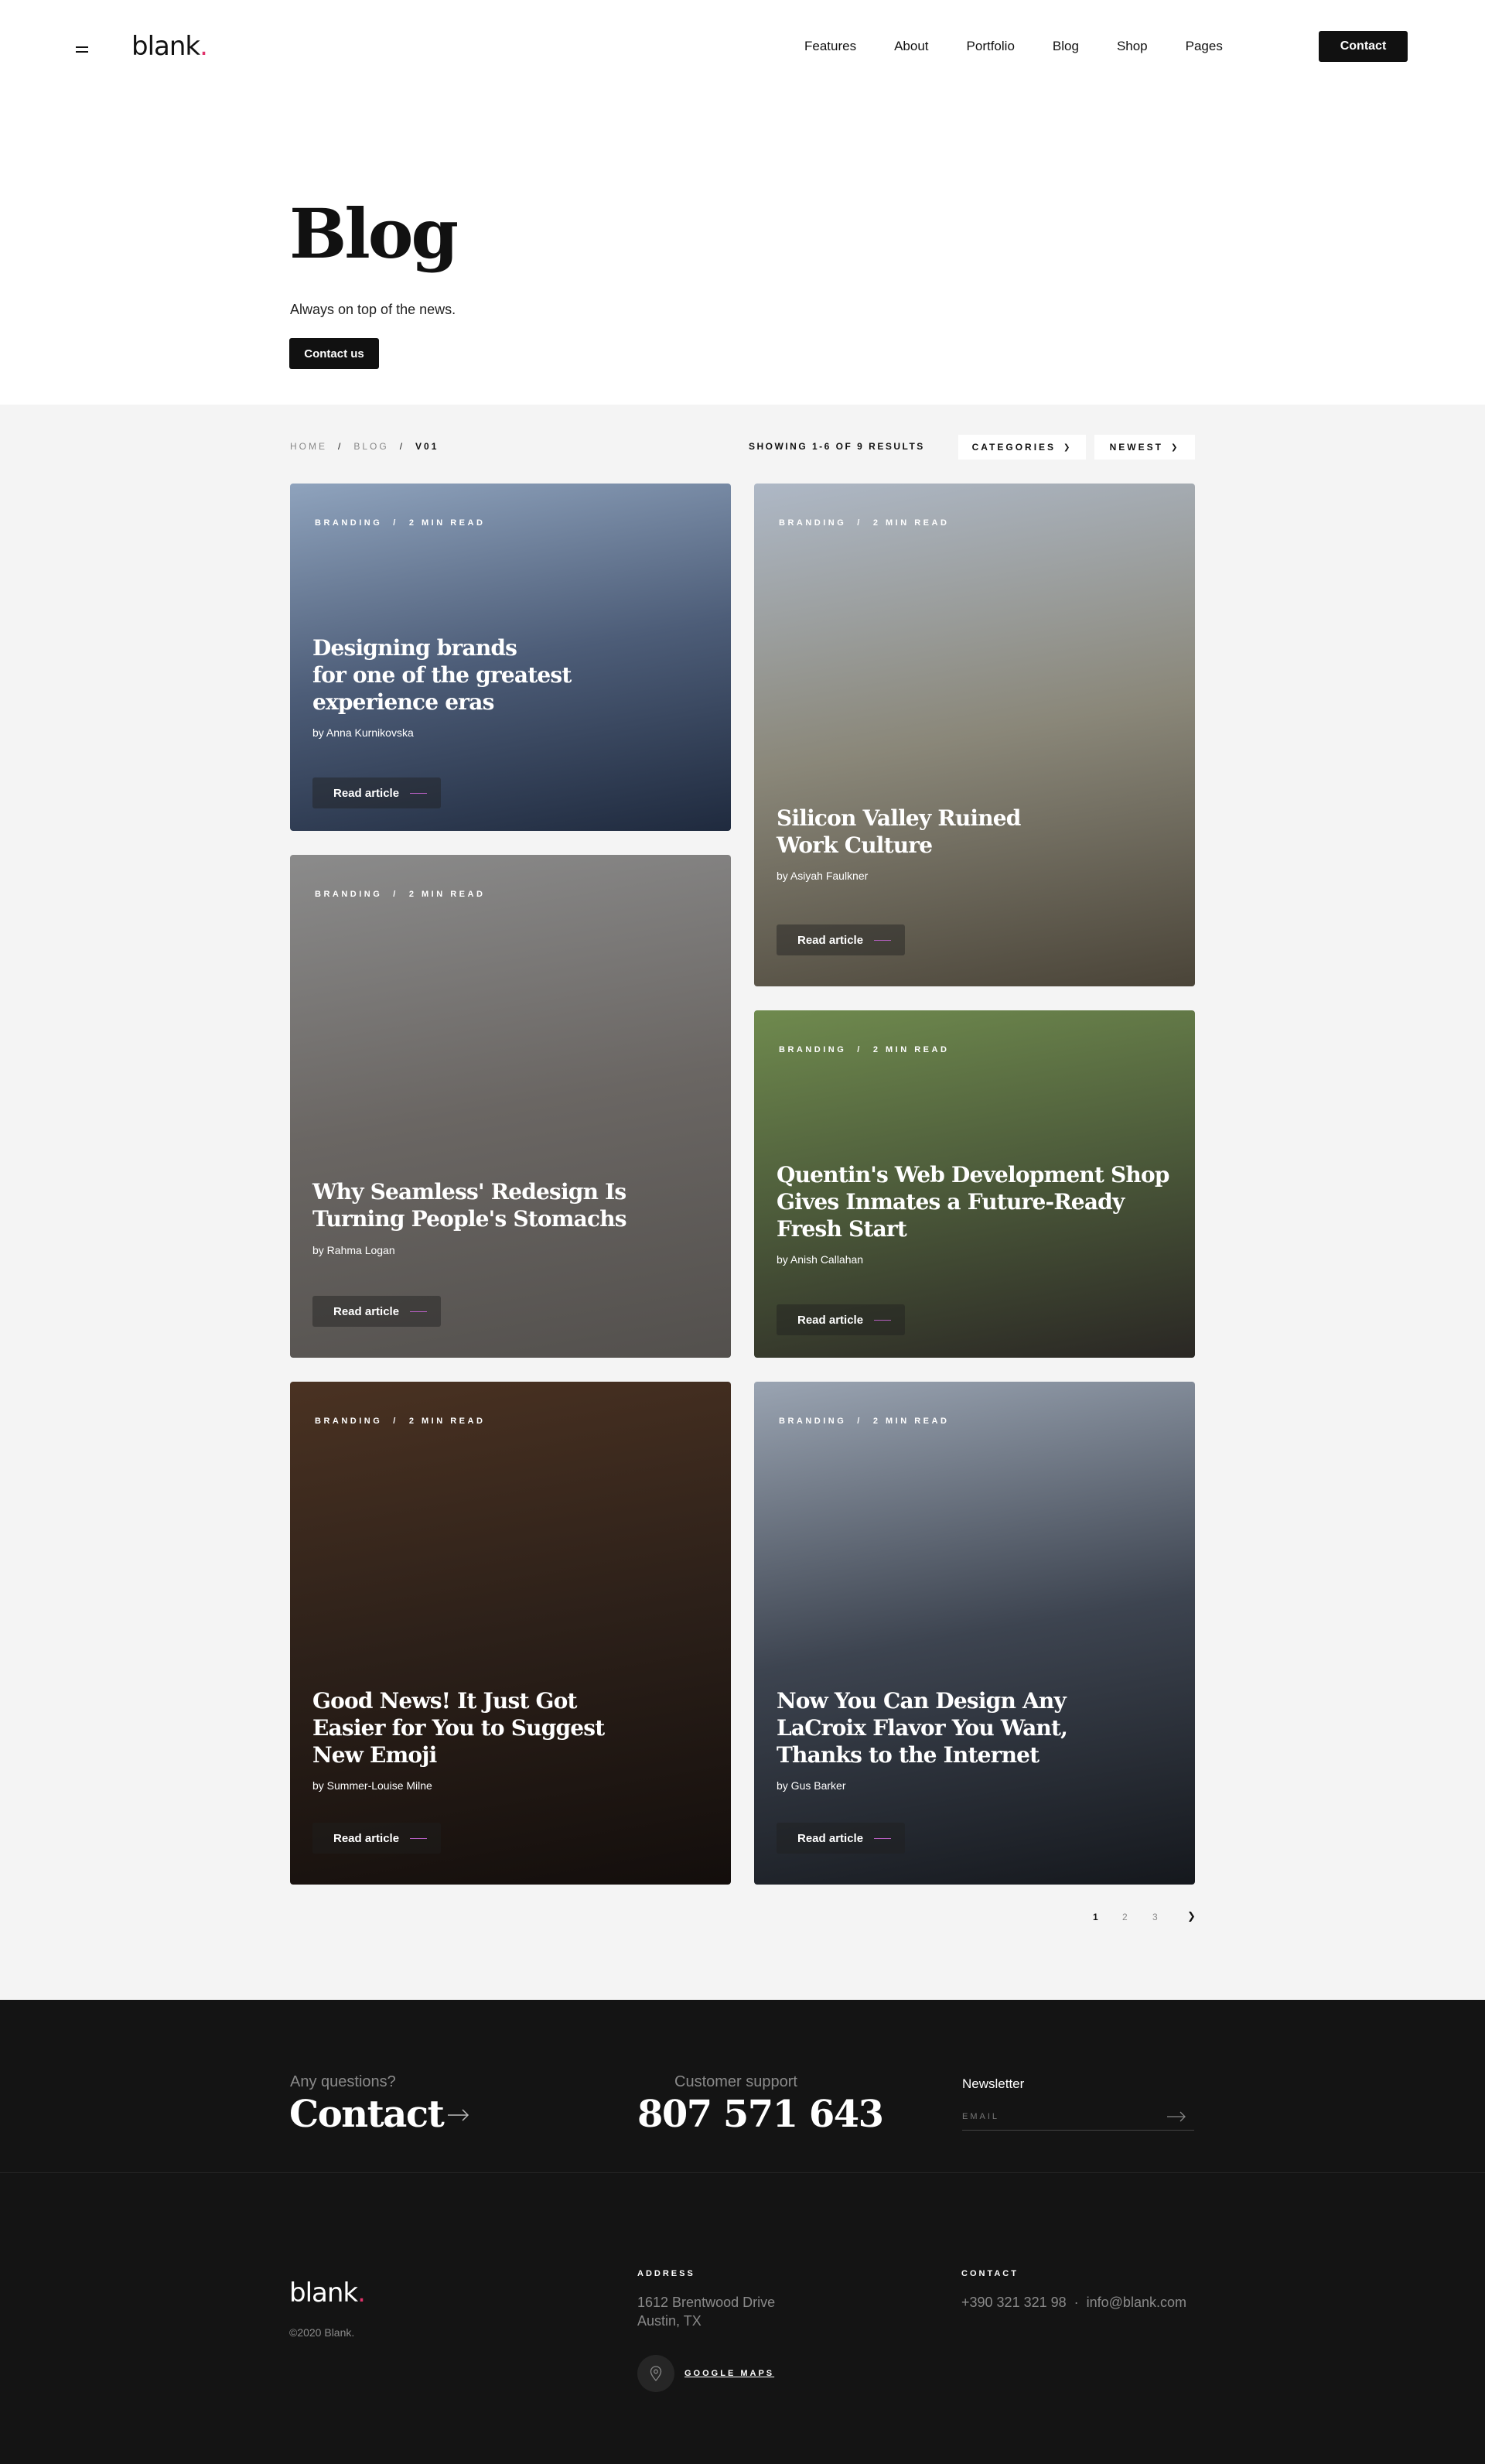  What do you see at coordinates (823, 876) in the screenshot?
I see `card-author: by Asiyah Faulkner` at bounding box center [823, 876].